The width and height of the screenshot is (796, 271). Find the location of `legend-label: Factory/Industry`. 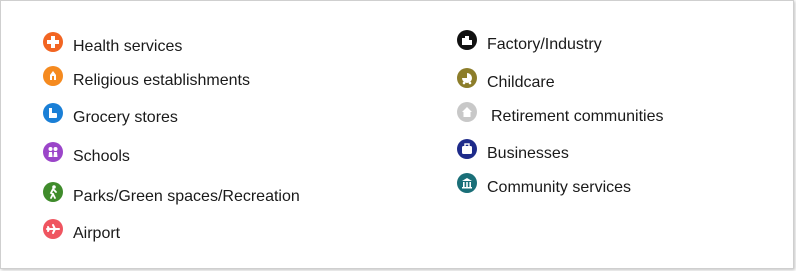

legend-label: Factory/Industry is located at coordinates (544, 44).